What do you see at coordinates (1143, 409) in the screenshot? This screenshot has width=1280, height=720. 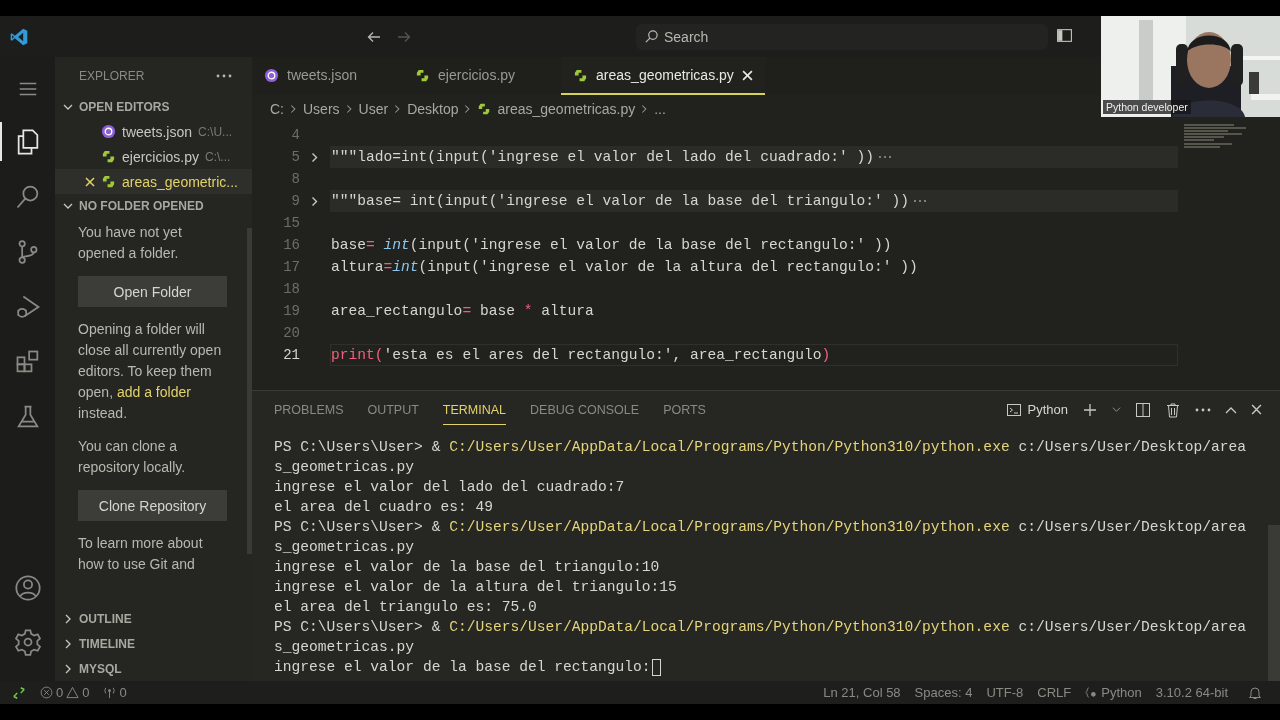 I see `split-icon` at bounding box center [1143, 409].